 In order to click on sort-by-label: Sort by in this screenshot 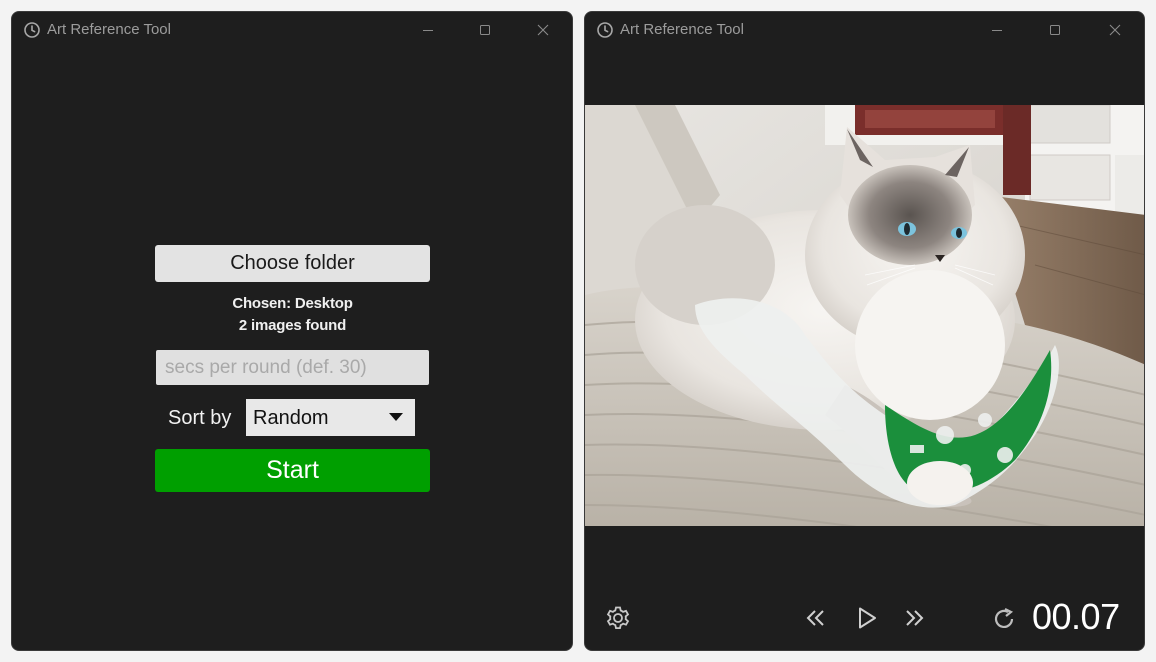, I will do `click(200, 418)`.